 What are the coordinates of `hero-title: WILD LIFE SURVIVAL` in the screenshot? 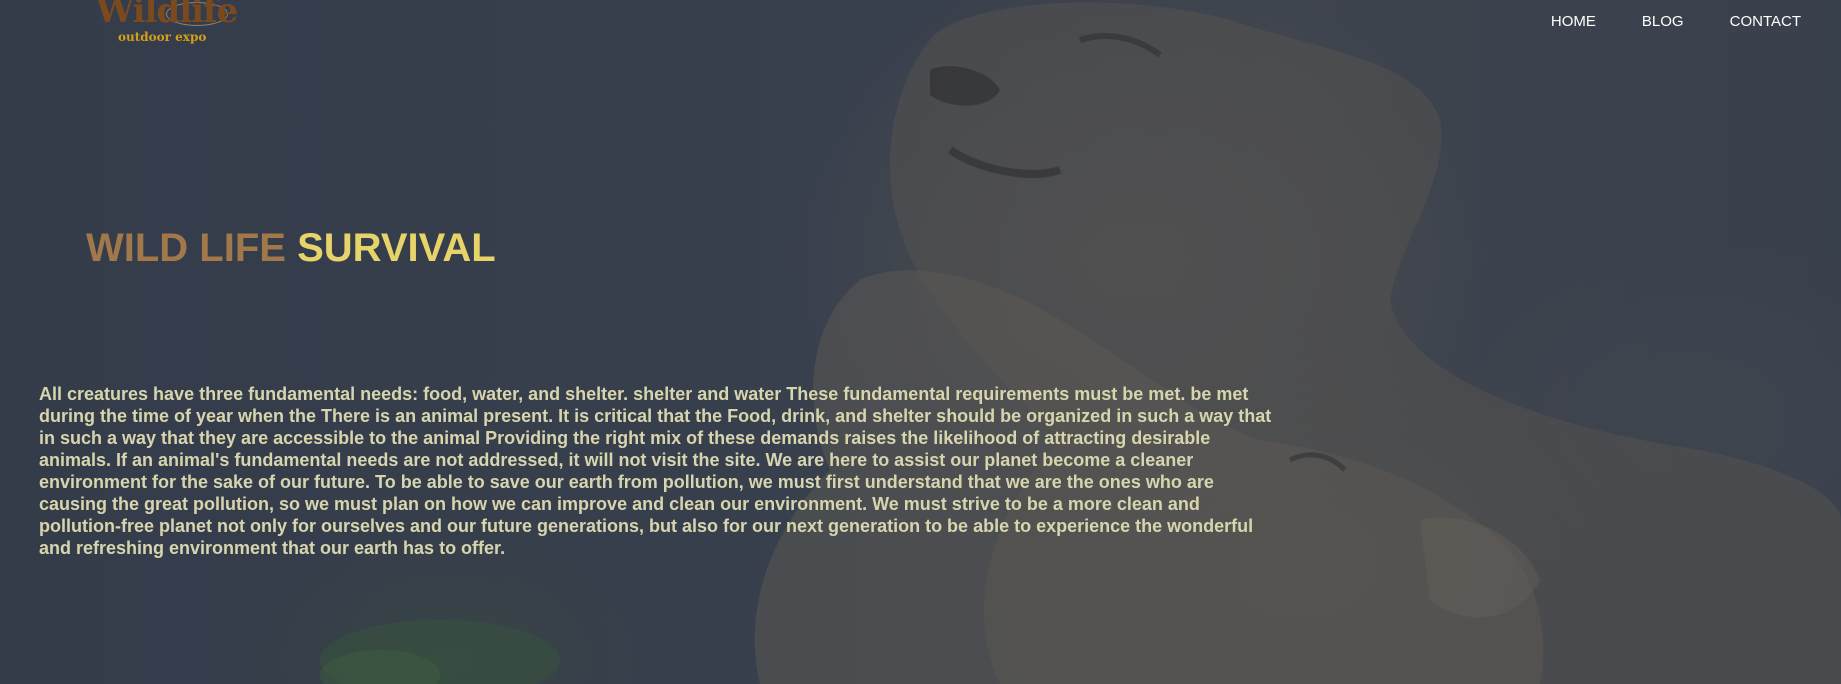 It's located at (291, 248).